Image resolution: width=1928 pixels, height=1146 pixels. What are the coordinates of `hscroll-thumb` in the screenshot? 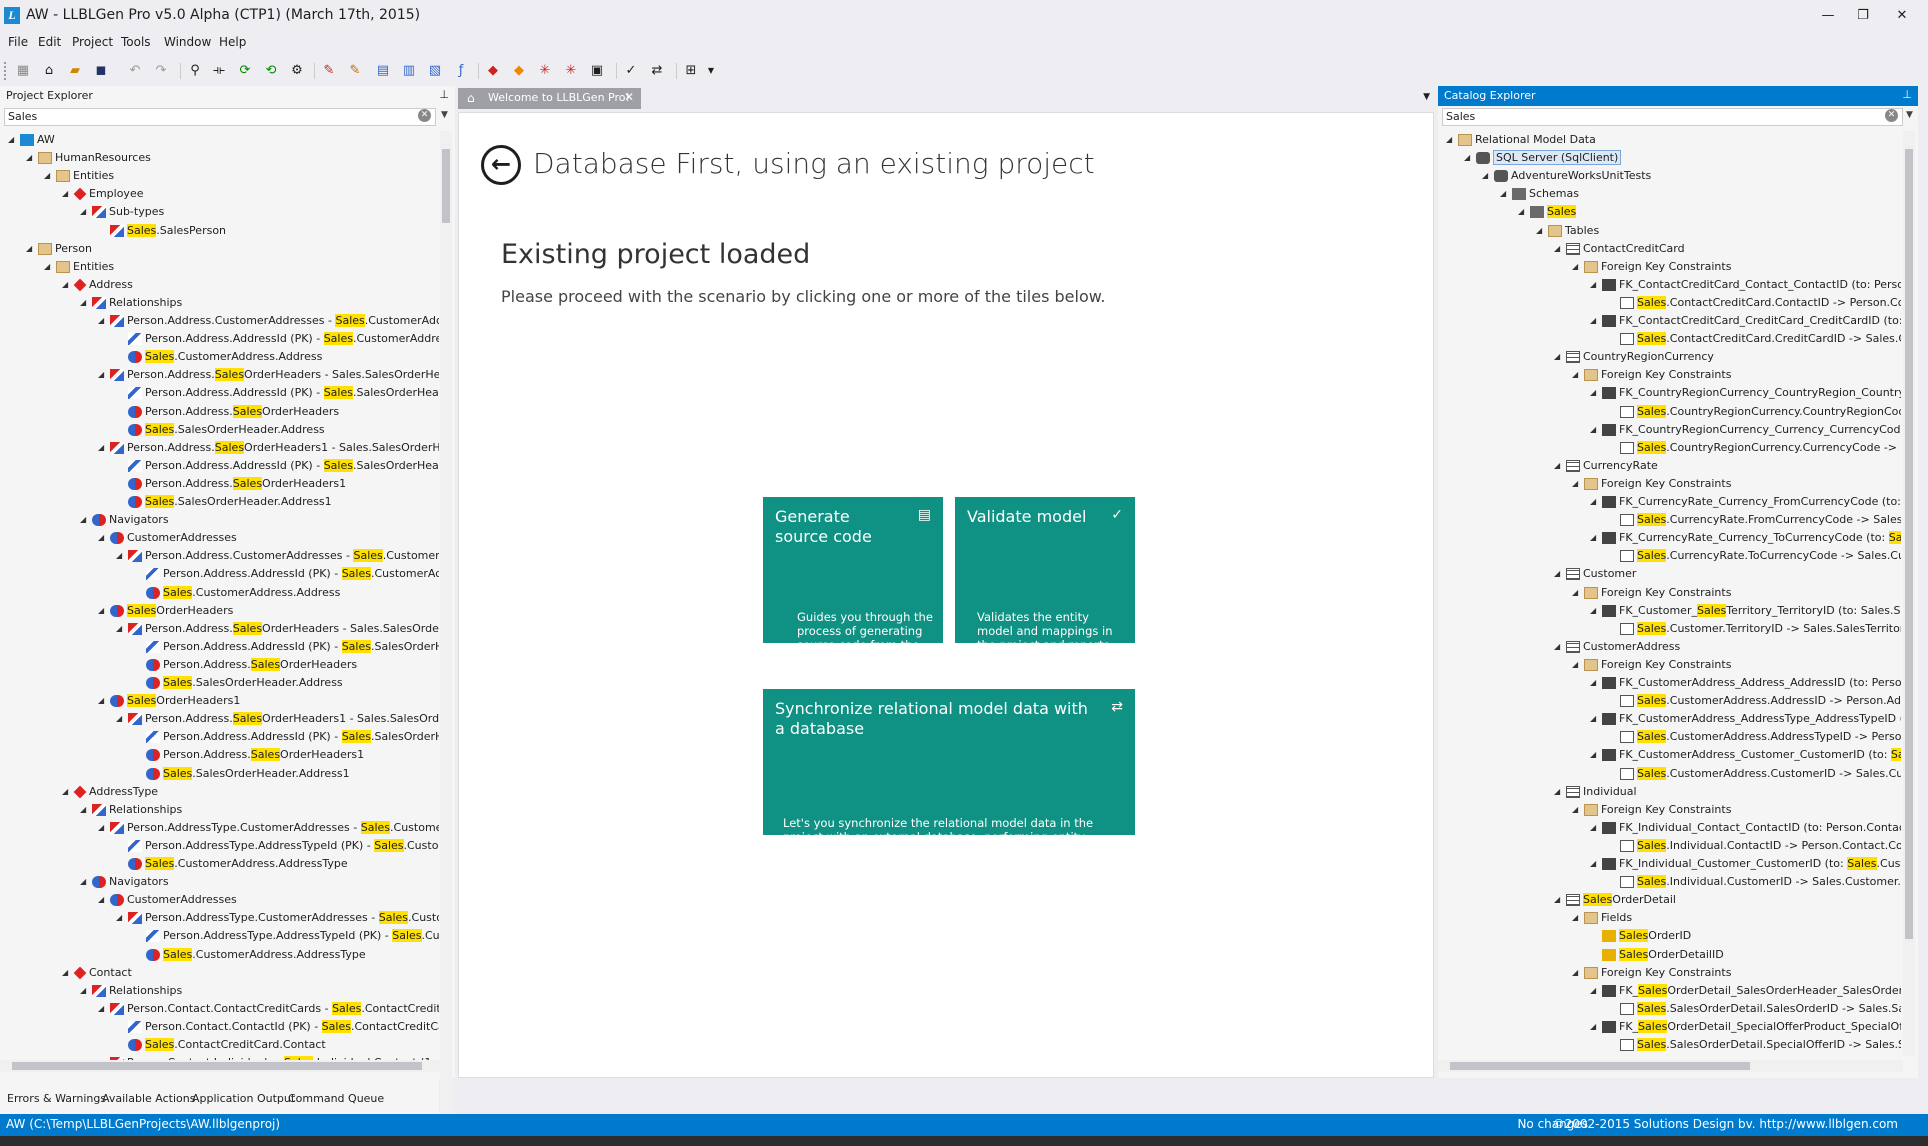 It's located at (217, 1066).